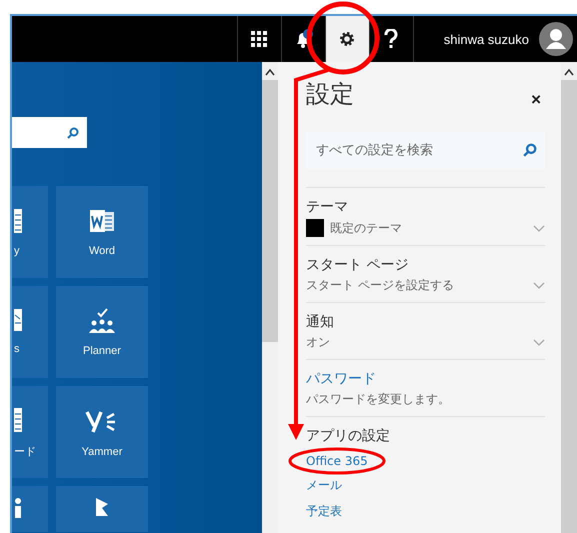 This screenshot has height=533, width=577. I want to click on tile-label: Planner, so click(102, 351).